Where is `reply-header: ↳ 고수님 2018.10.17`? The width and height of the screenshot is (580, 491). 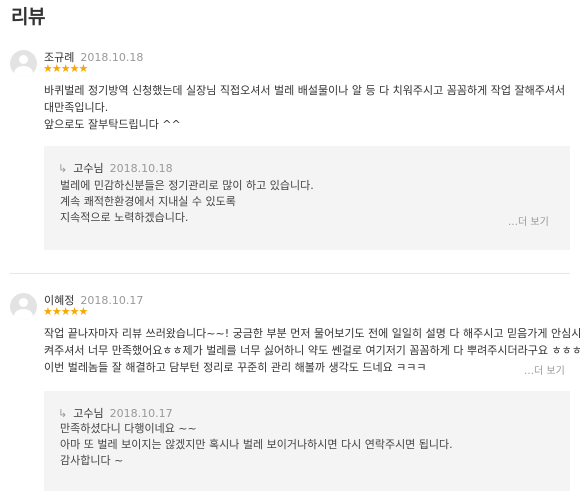
reply-header: ↳ 고수님 2018.10.17 is located at coordinates (115, 413).